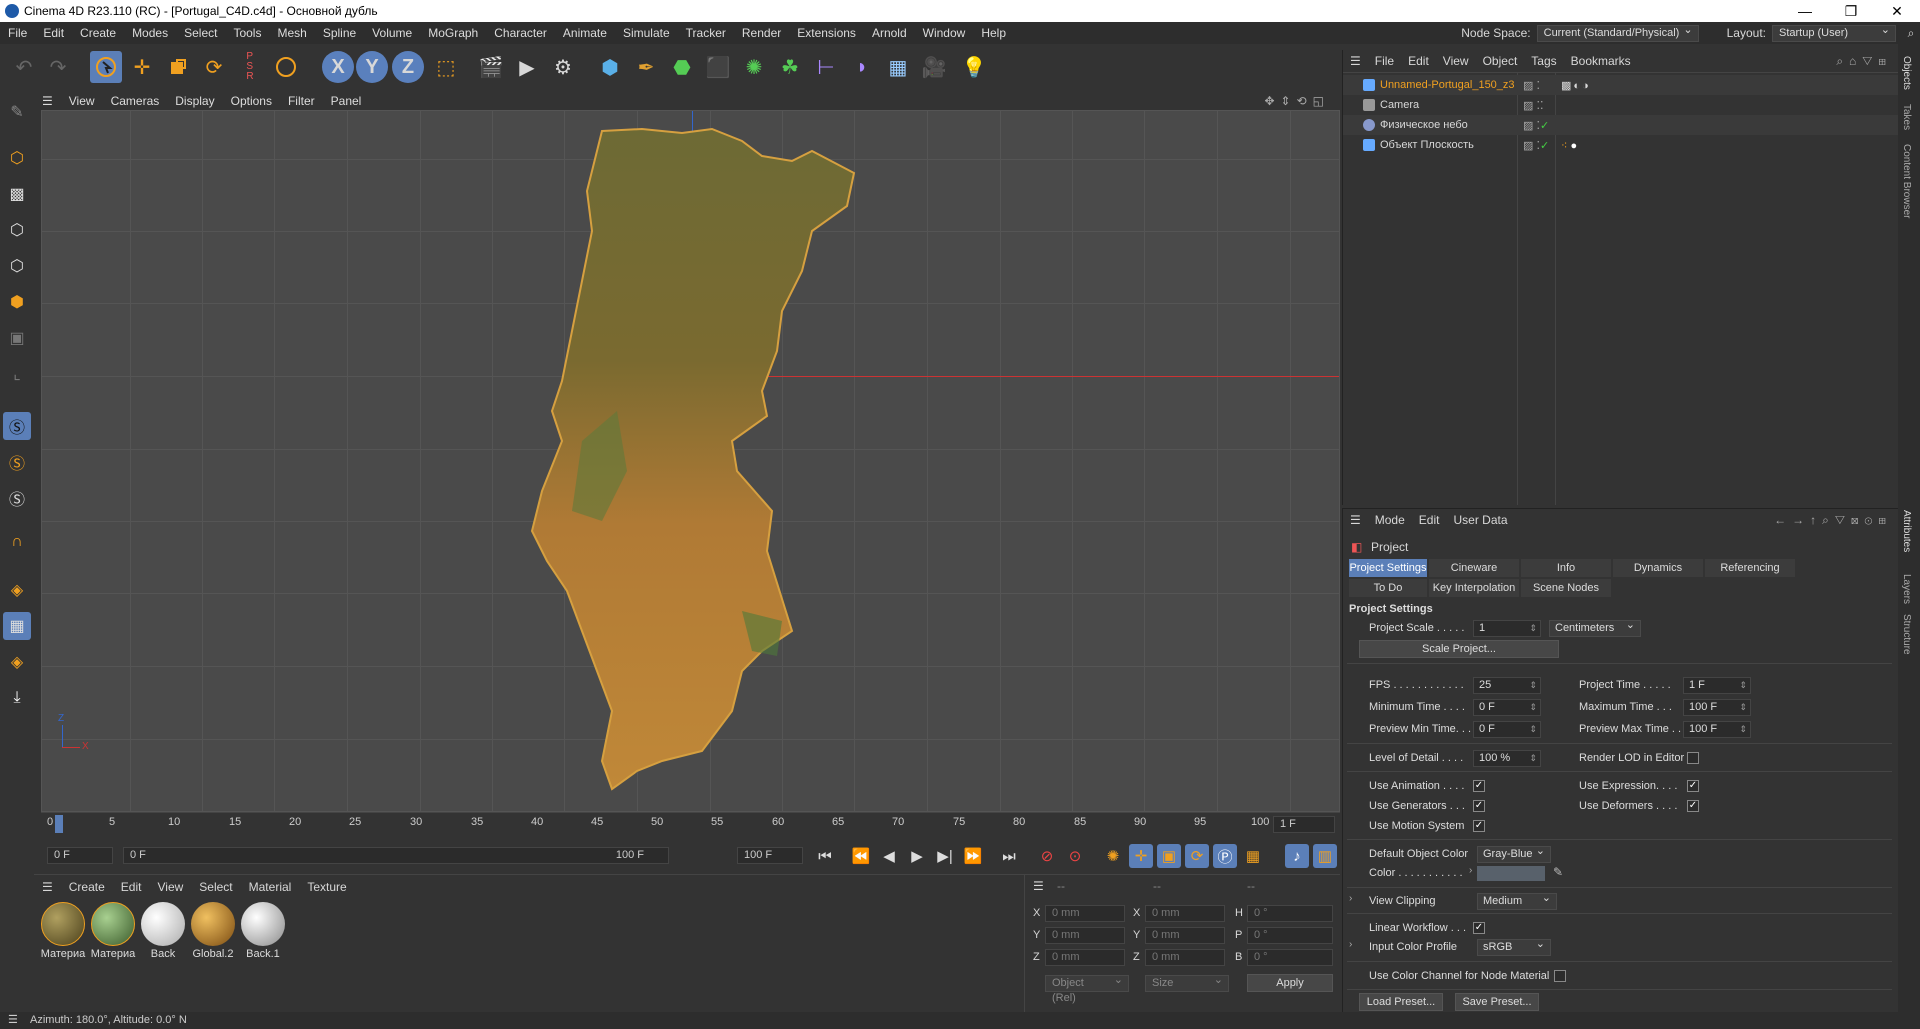 Image resolution: width=1920 pixels, height=1029 pixels. Describe the element at coordinates (1507, 628) in the screenshot. I see `project-scale-field: 1` at that location.